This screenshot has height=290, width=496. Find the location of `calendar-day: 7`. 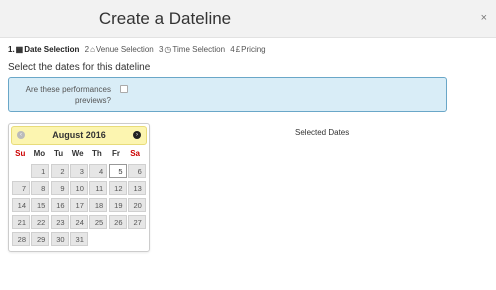

calendar-day: 7 is located at coordinates (21, 188).